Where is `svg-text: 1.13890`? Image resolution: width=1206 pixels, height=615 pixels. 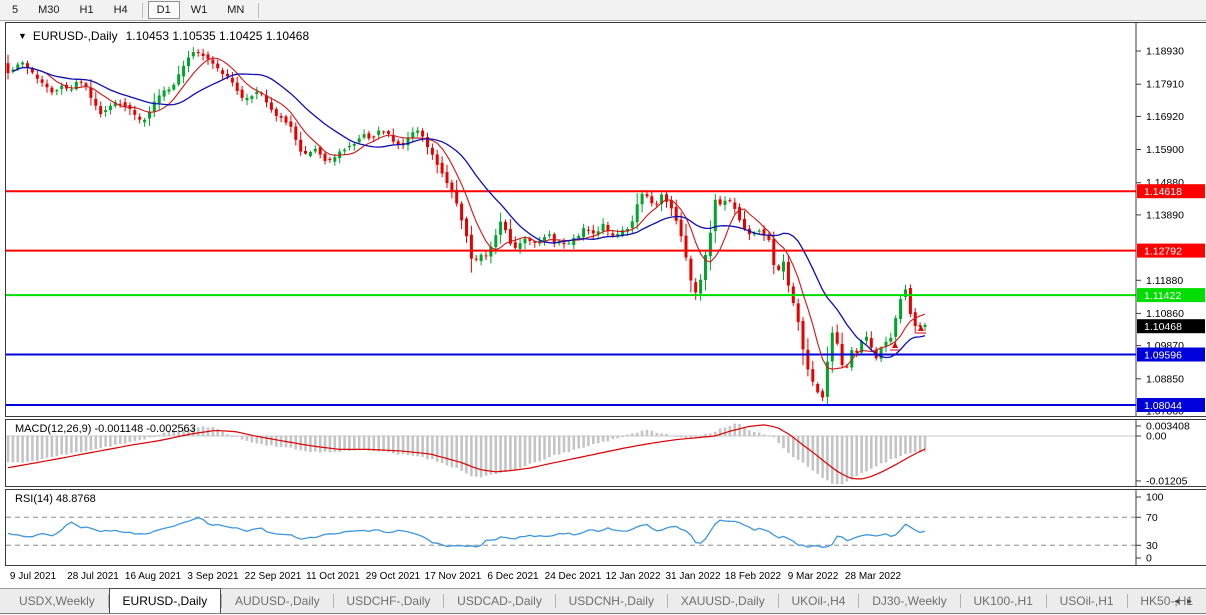
svg-text: 1.13890 is located at coordinates (1165, 215).